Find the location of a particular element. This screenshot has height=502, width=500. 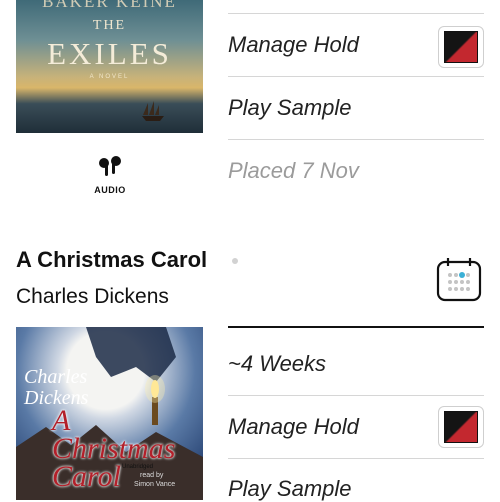

cover-author: Charles Dickens is located at coordinates (56, 387).